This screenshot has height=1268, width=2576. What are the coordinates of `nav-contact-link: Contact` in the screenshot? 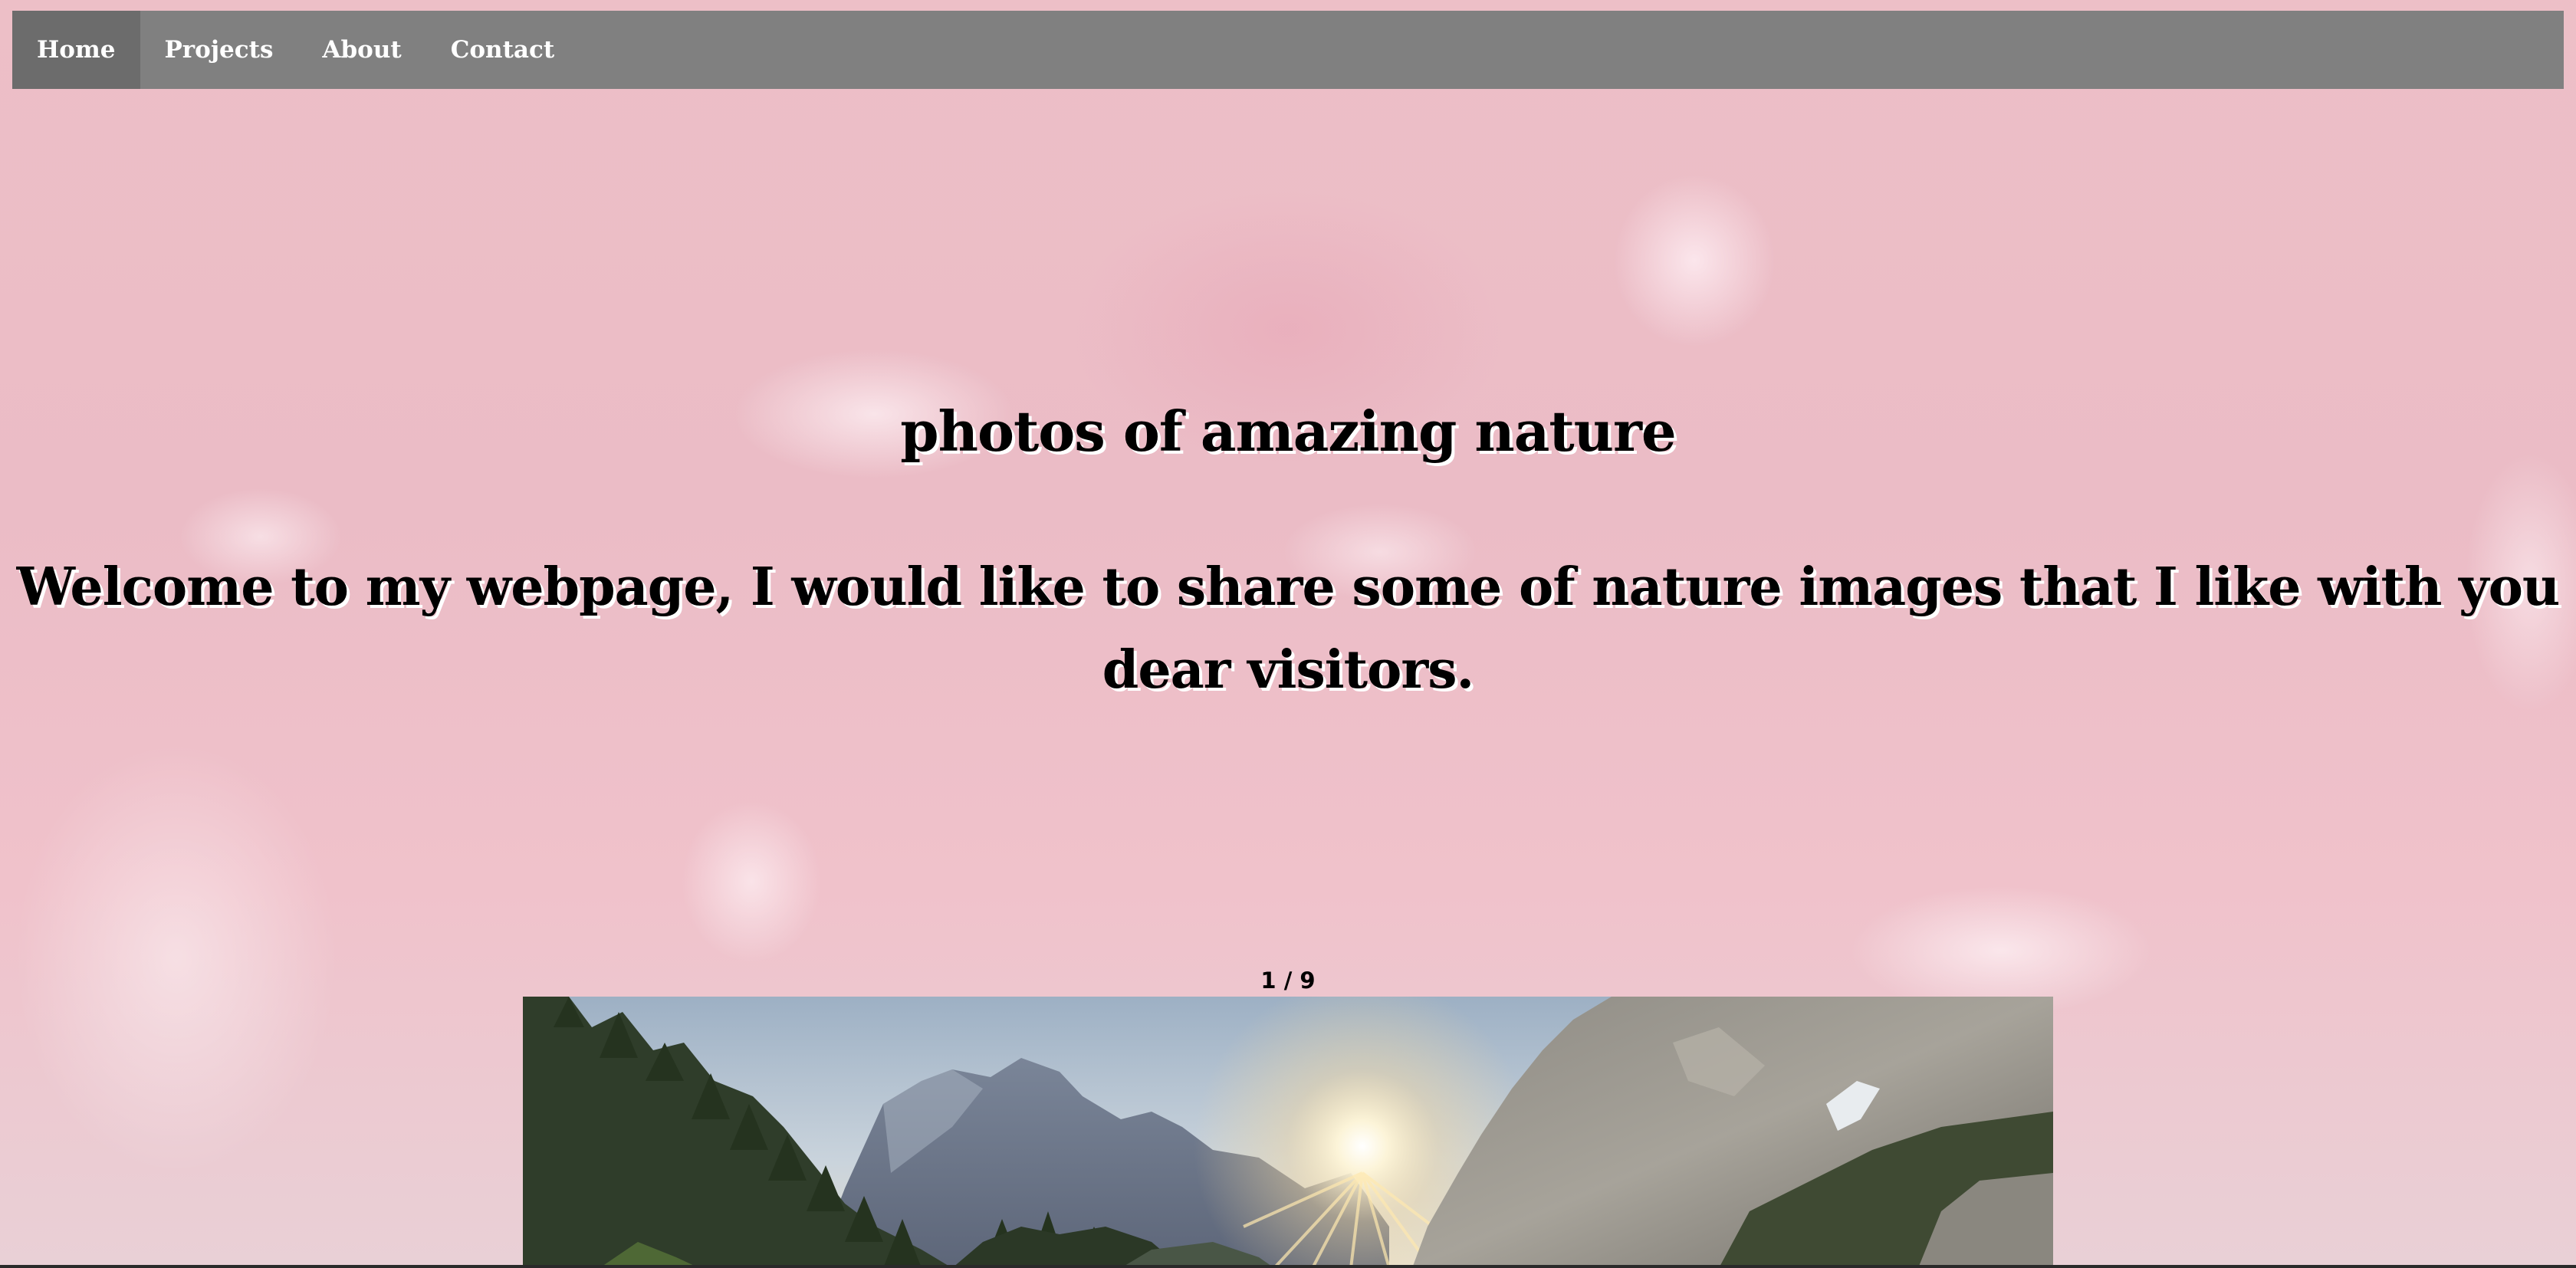 It's located at (503, 50).